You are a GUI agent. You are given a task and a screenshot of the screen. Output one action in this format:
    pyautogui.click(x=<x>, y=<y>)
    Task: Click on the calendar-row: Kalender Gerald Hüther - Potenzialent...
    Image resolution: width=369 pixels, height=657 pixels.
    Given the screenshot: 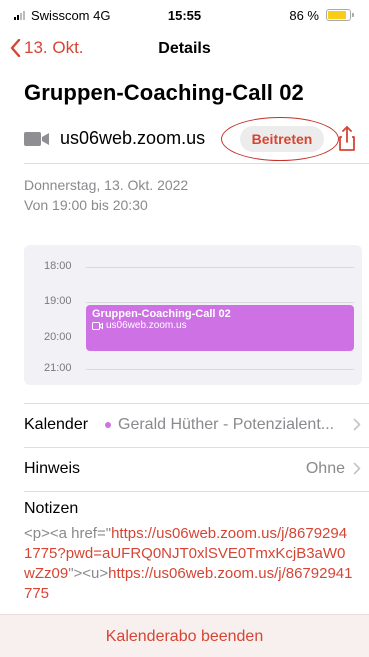 What is the action you would take?
    pyautogui.click(x=196, y=425)
    